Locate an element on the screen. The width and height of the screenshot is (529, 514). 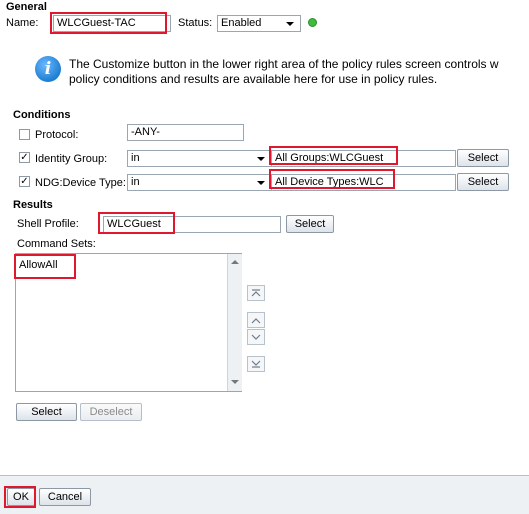
shell-profile-highlight is located at coordinates (136, 223).